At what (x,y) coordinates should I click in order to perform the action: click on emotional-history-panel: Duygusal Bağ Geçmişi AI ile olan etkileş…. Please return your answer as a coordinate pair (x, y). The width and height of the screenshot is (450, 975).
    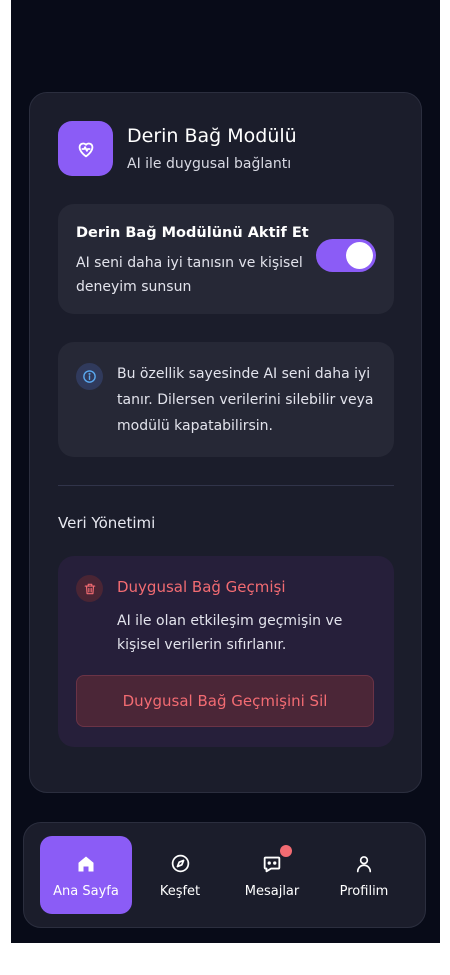
    Looking at the image, I should click on (226, 651).